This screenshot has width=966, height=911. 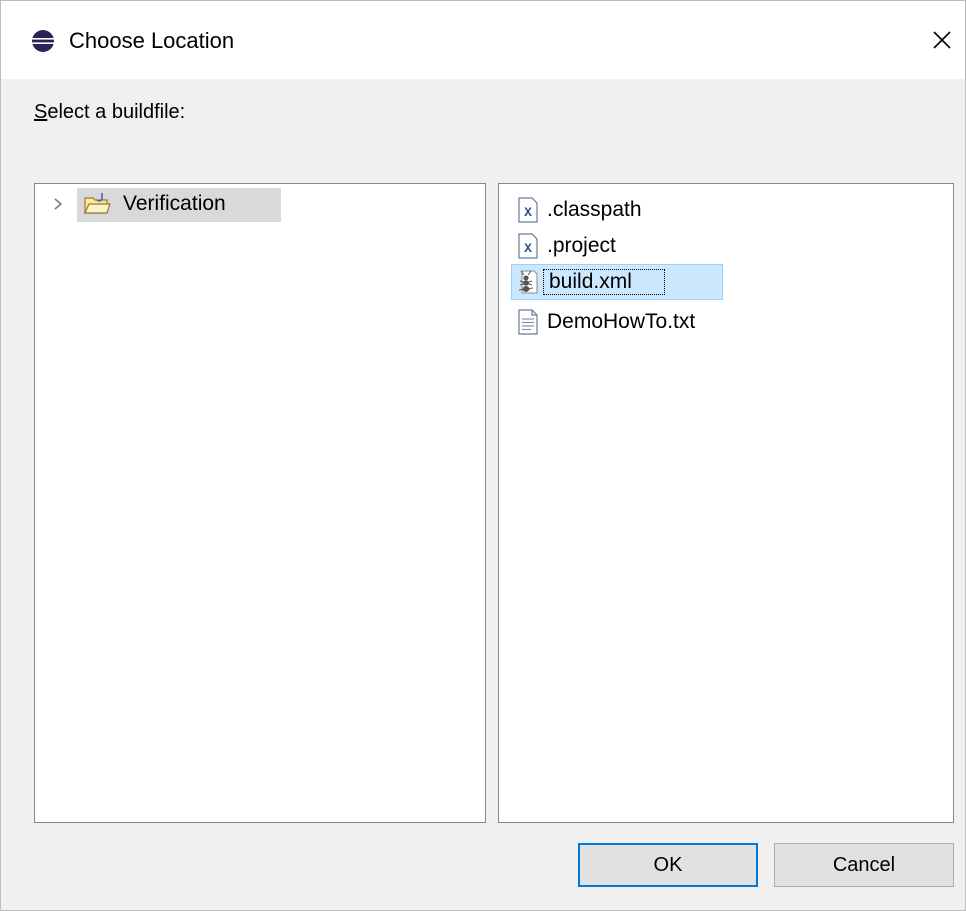 What do you see at coordinates (731, 211) in the screenshot?
I see `file-item-classpath: X .classpath` at bounding box center [731, 211].